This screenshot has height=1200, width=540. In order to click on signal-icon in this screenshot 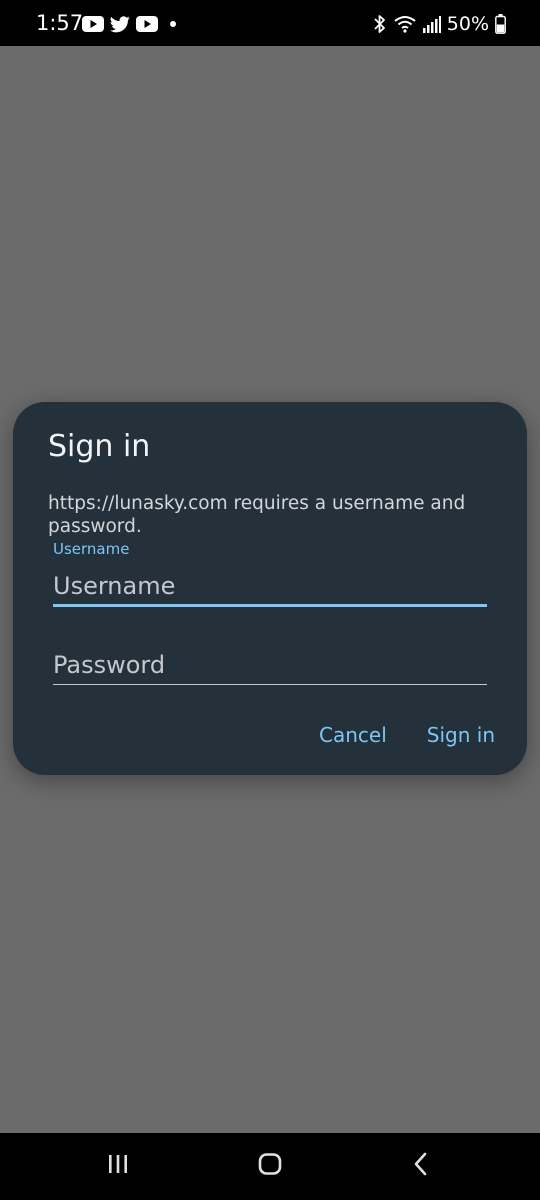, I will do `click(431, 24)`.